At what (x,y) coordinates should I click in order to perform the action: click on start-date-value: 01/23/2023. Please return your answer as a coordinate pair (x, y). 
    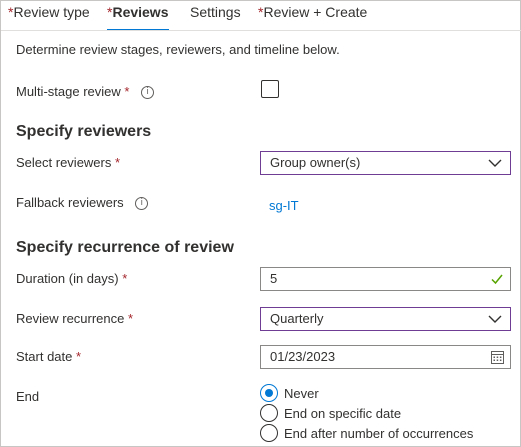
    Looking at the image, I should click on (303, 356).